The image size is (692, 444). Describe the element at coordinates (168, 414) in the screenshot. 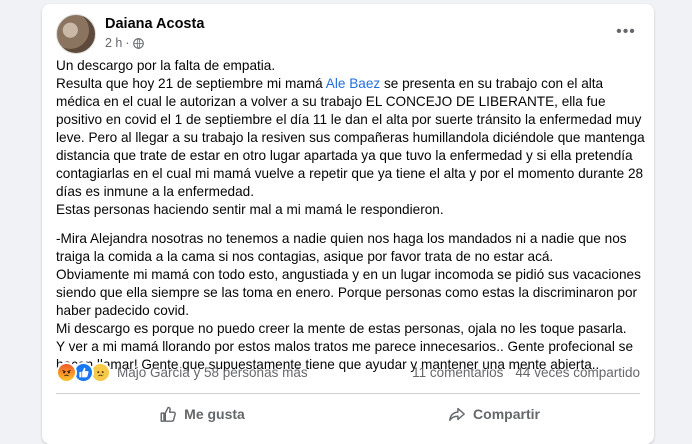

I see `thumbs-up-icon` at that location.